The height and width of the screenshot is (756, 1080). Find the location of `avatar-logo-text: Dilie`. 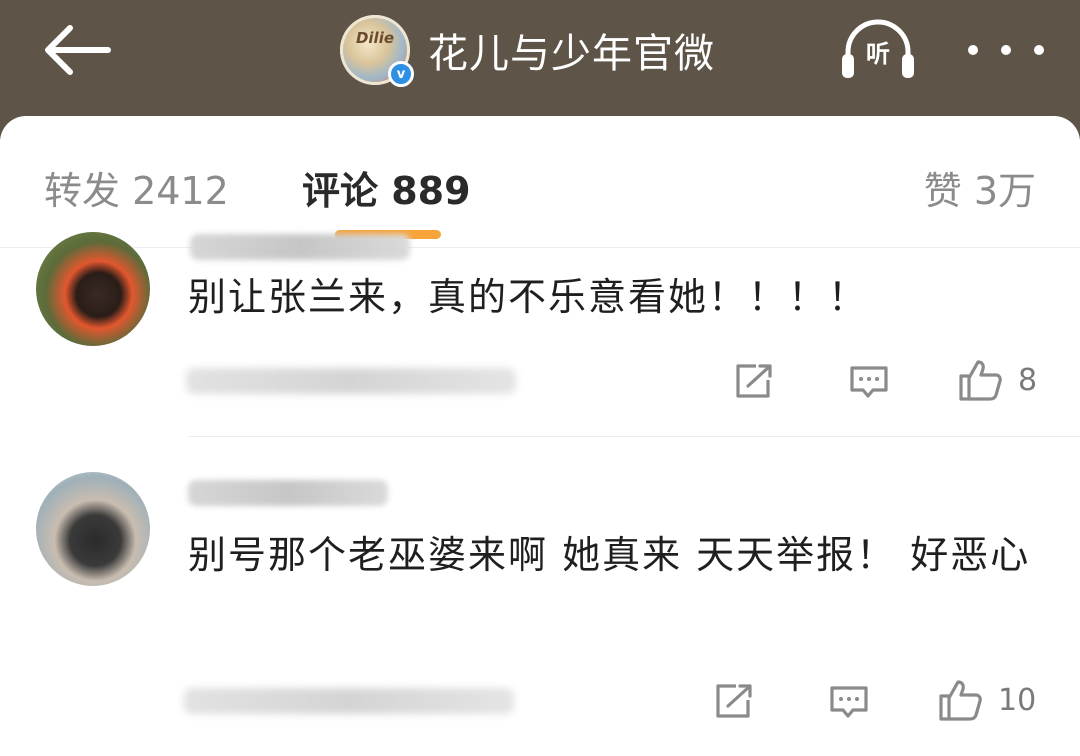

avatar-logo-text: Dilie is located at coordinates (375, 38).